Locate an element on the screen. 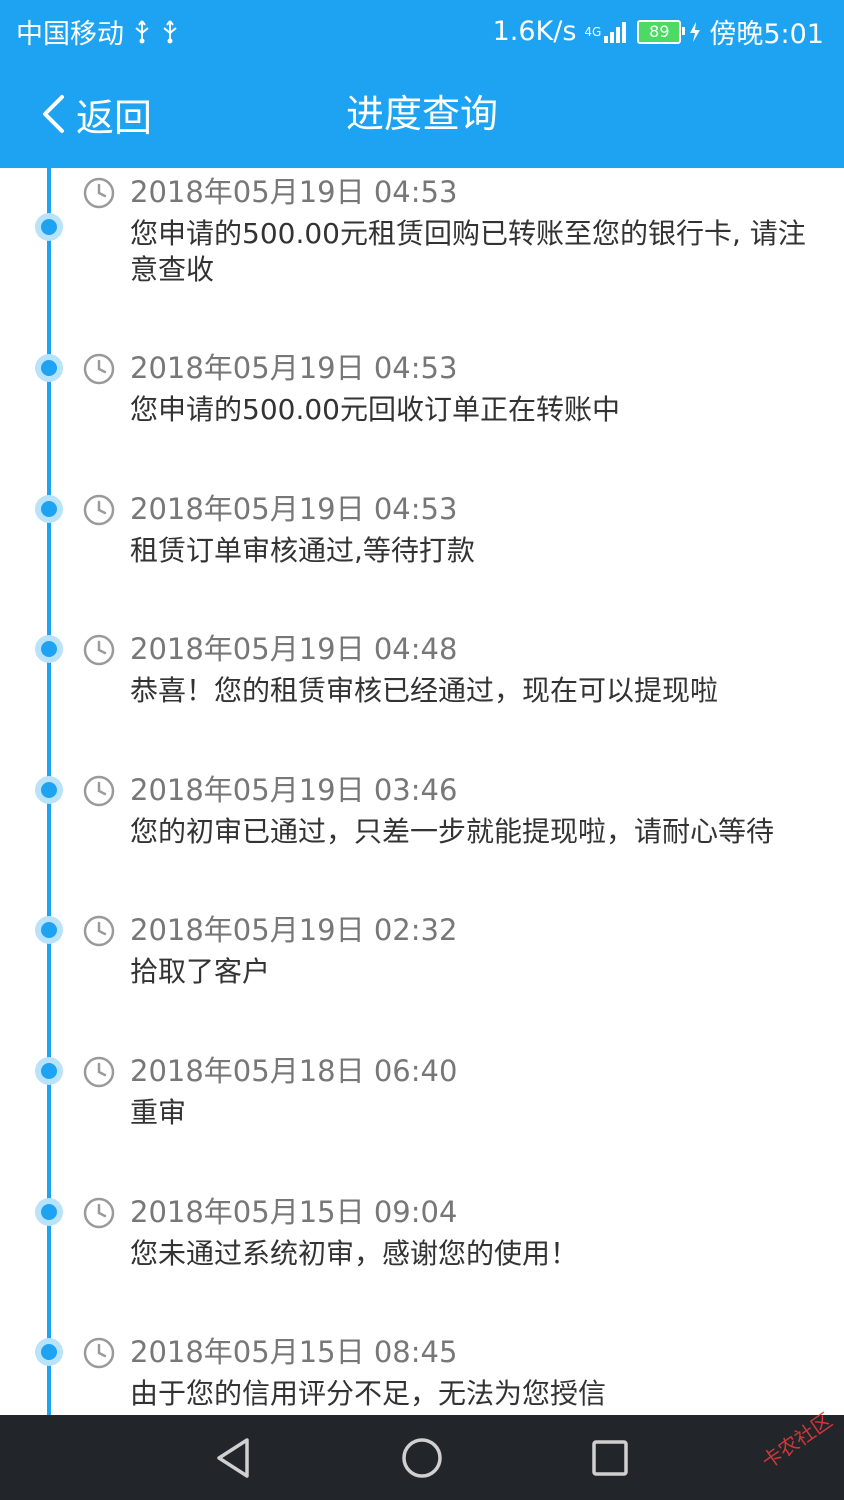 The width and height of the screenshot is (844, 1500). entry-text: 重审 is located at coordinates (158, 1112).